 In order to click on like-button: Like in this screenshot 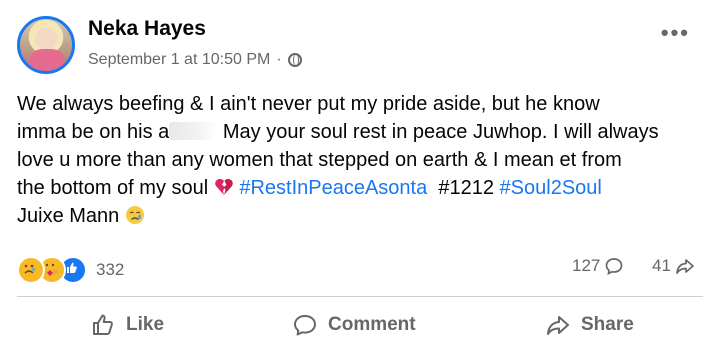, I will do `click(127, 325)`.